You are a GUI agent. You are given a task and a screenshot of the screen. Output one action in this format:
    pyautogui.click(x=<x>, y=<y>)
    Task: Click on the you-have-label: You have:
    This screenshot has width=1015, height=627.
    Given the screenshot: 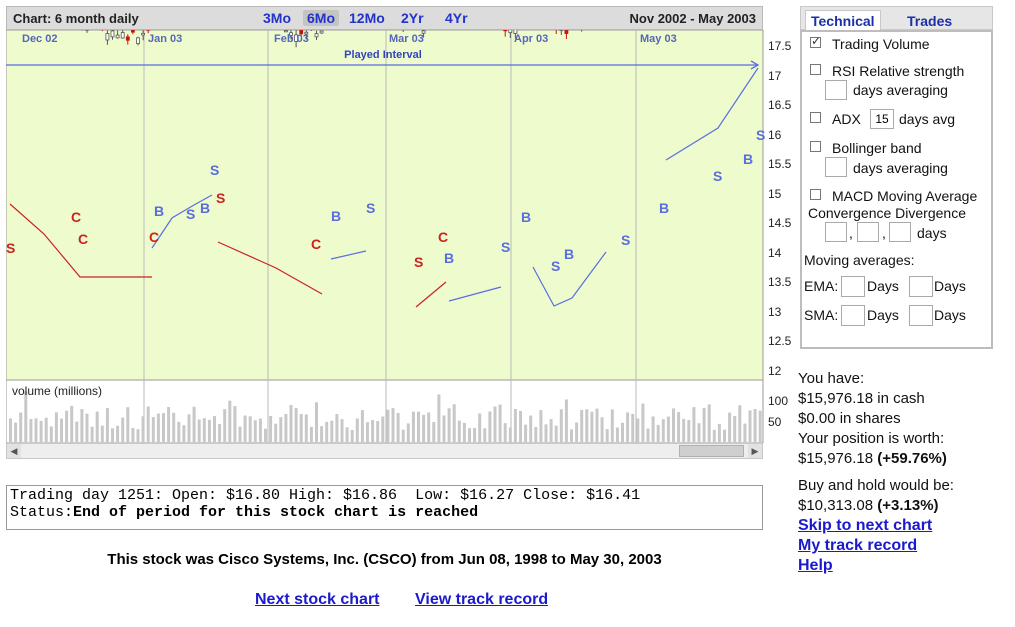 What is the action you would take?
    pyautogui.click(x=831, y=378)
    